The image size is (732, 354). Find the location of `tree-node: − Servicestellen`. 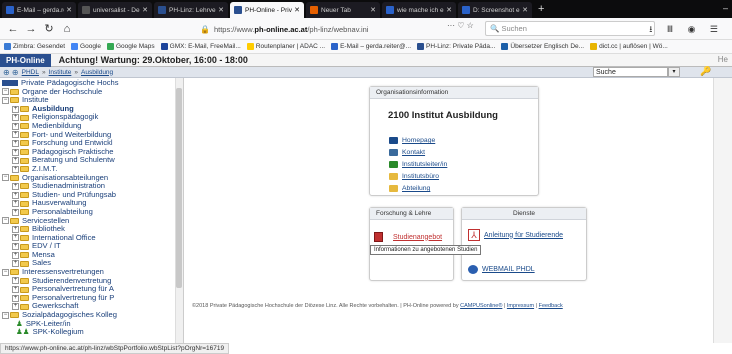

tree-node: − Servicestellen is located at coordinates (88, 221).